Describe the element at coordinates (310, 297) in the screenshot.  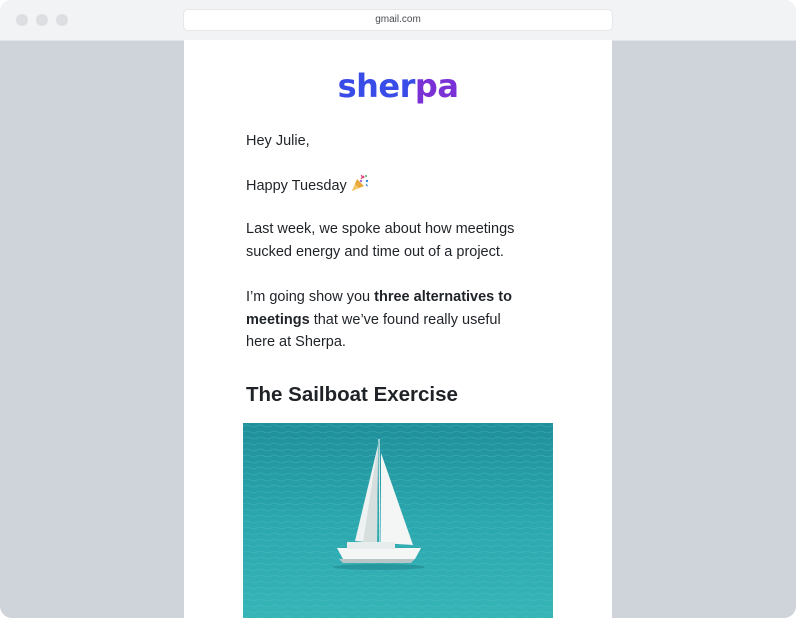
I see `alternatives-prefix: I’m going show you` at that location.